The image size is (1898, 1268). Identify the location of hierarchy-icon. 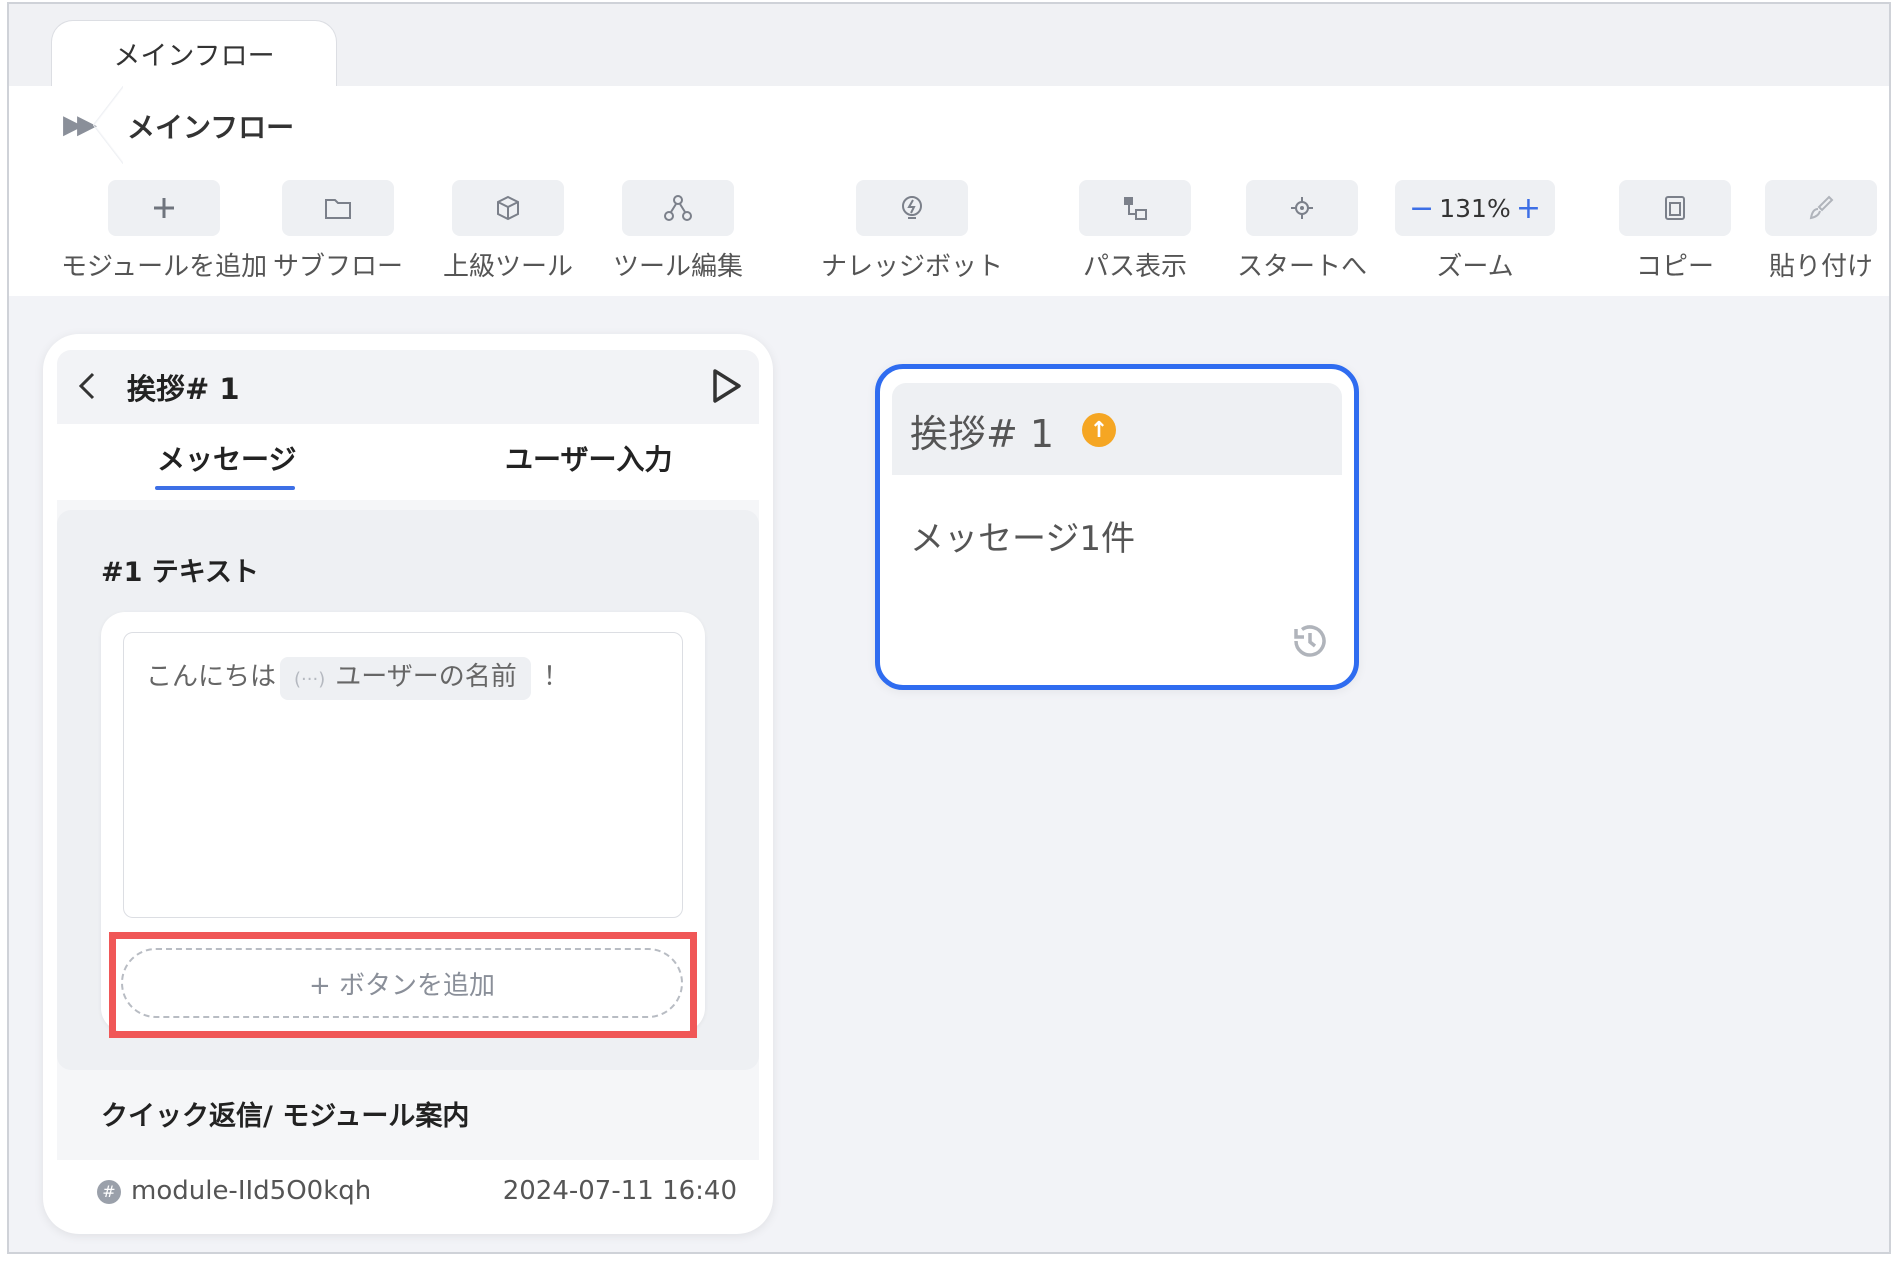
(678, 208).